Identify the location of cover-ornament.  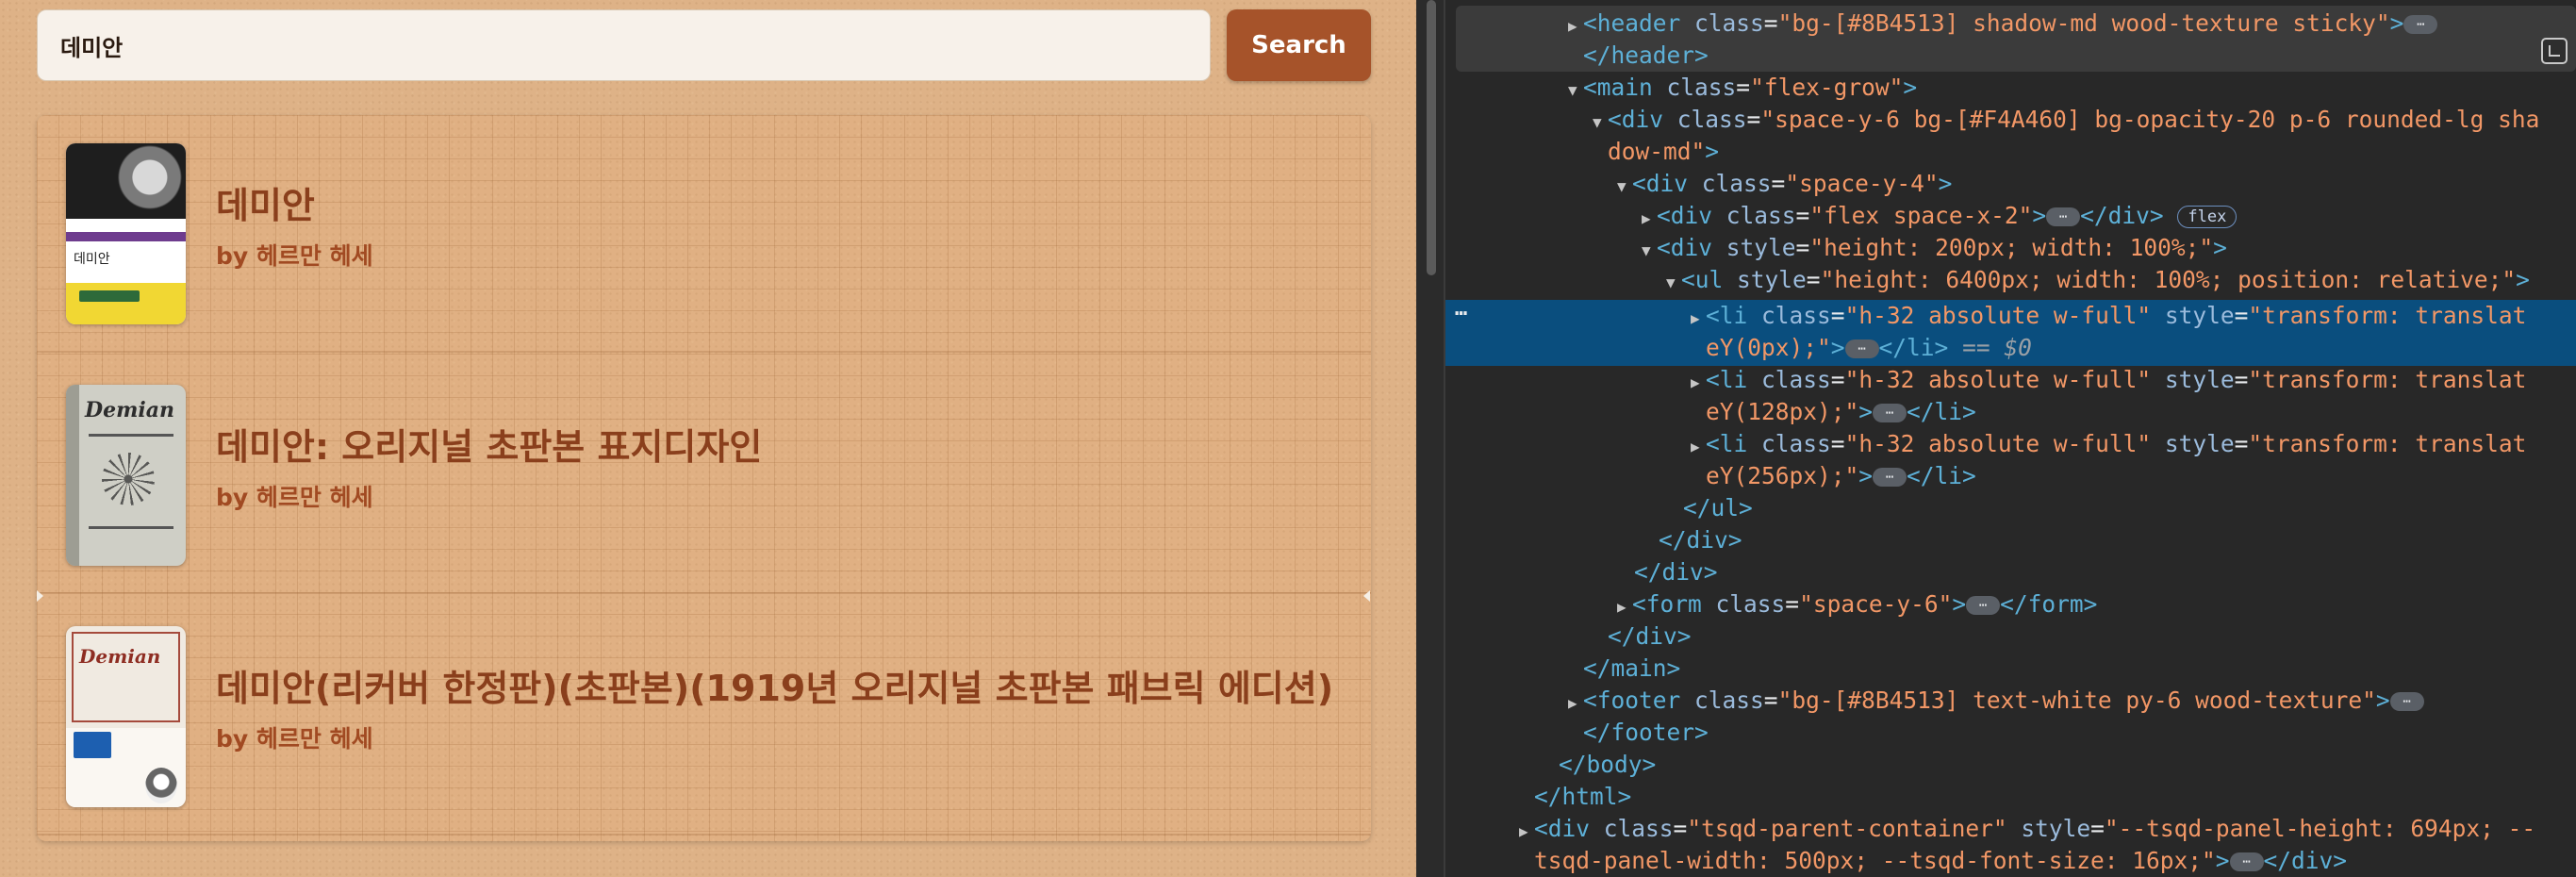
(128, 479).